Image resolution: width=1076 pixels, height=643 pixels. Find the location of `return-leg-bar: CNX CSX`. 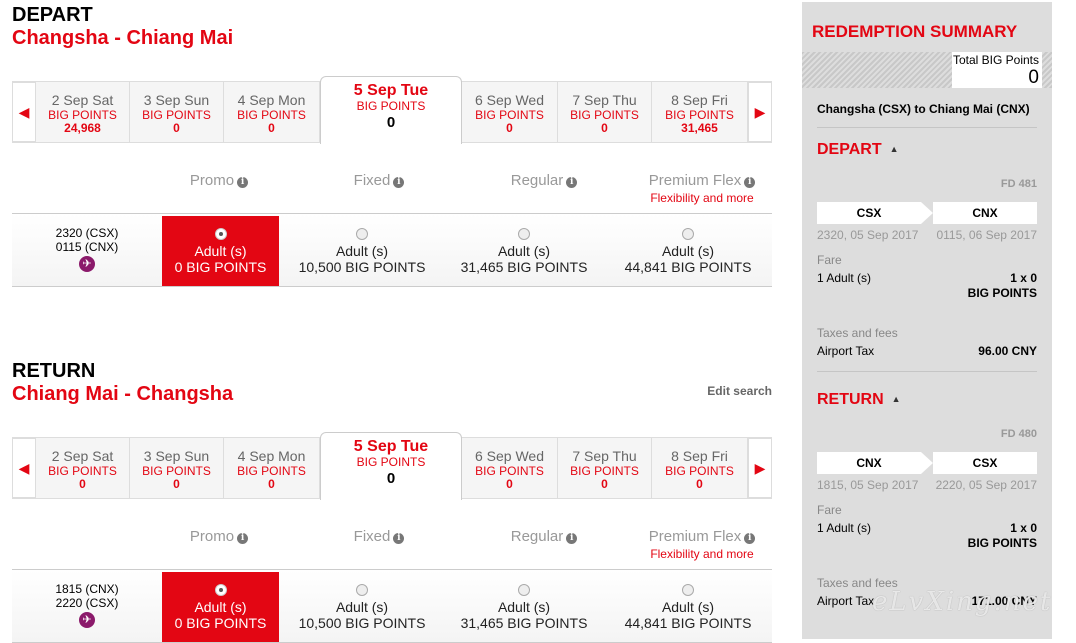

return-leg-bar: CNX CSX is located at coordinates (927, 463).